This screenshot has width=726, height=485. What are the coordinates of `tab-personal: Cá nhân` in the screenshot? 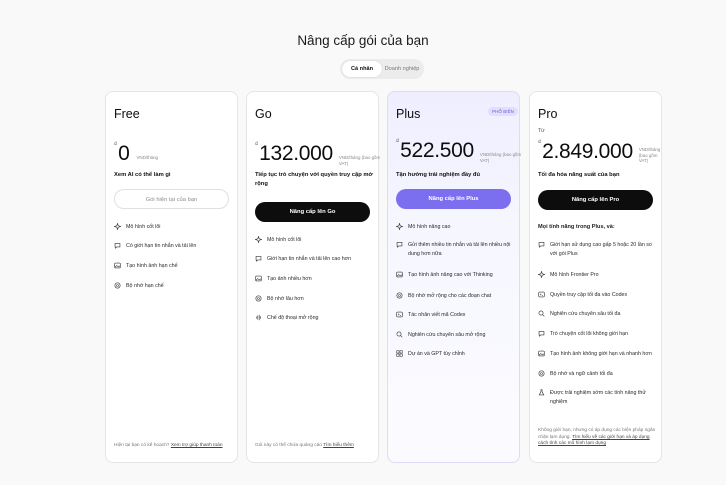 It's located at (362, 69).